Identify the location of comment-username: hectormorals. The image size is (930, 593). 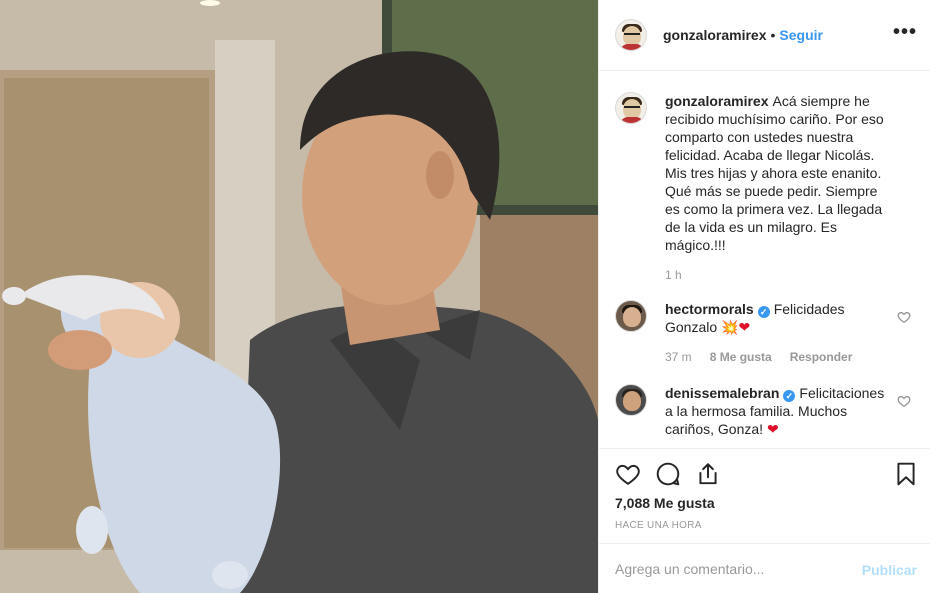
(709, 309).